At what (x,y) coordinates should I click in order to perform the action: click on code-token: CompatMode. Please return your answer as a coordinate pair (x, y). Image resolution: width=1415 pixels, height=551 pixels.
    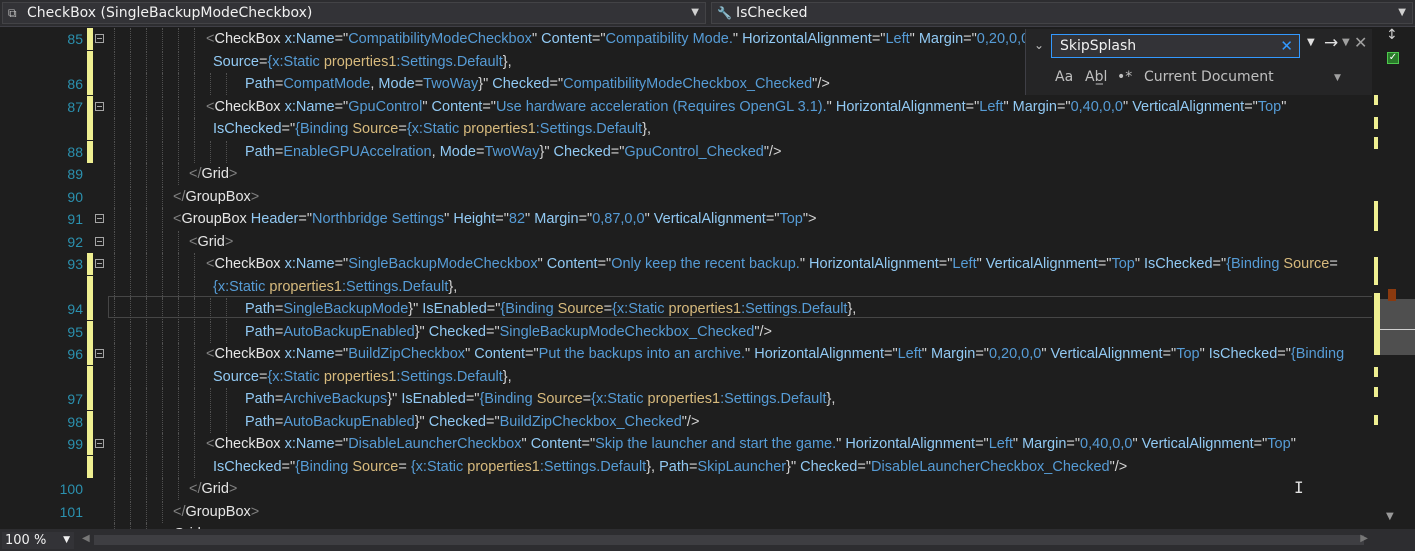
    Looking at the image, I should click on (327, 84).